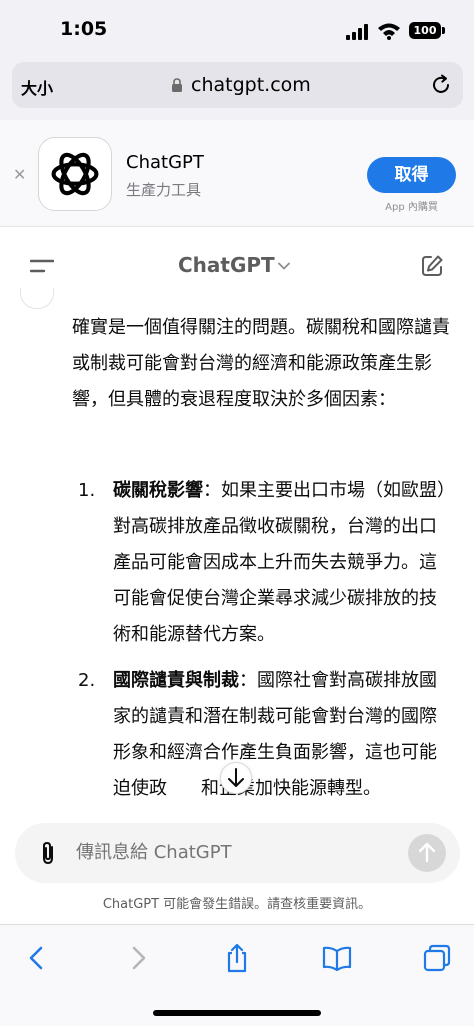 This screenshot has width=474, height=1026. Describe the element at coordinates (236, 852) in the screenshot. I see `message-input` at that location.